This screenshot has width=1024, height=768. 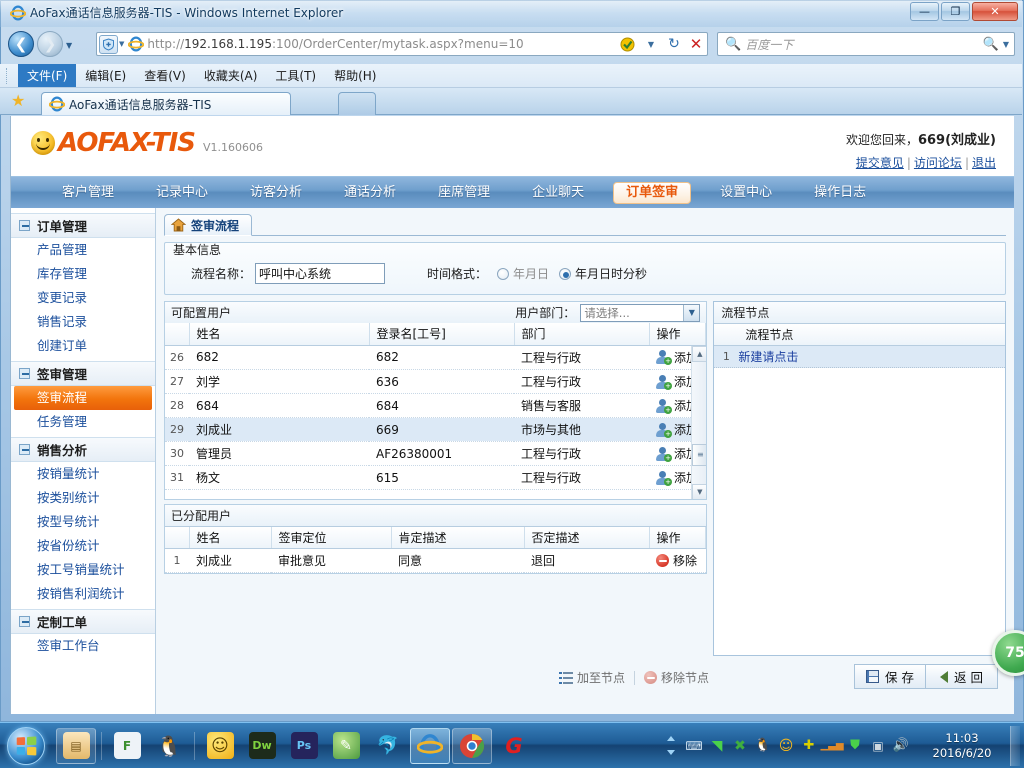 What do you see at coordinates (88, 193) in the screenshot?
I see `nav-item-customer: 客户管理` at bounding box center [88, 193].